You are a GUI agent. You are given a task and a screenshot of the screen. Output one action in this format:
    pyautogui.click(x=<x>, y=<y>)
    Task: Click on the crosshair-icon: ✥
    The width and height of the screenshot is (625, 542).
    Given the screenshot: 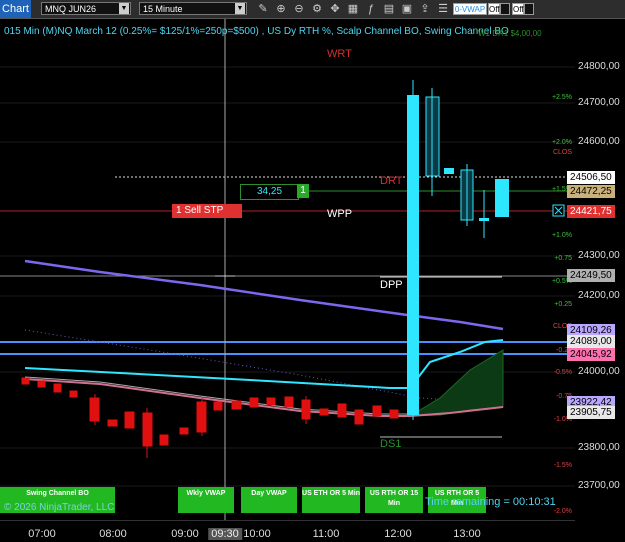 What is the action you would take?
    pyautogui.click(x=335, y=9)
    